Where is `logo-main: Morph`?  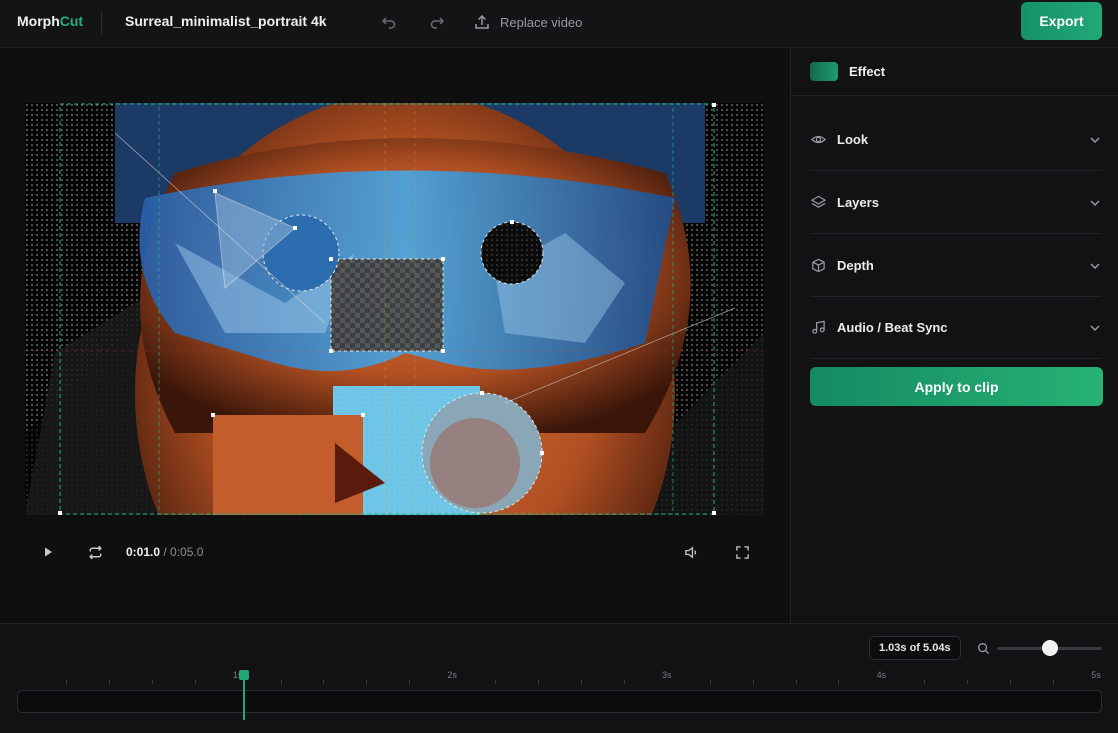 logo-main: Morph is located at coordinates (38, 21).